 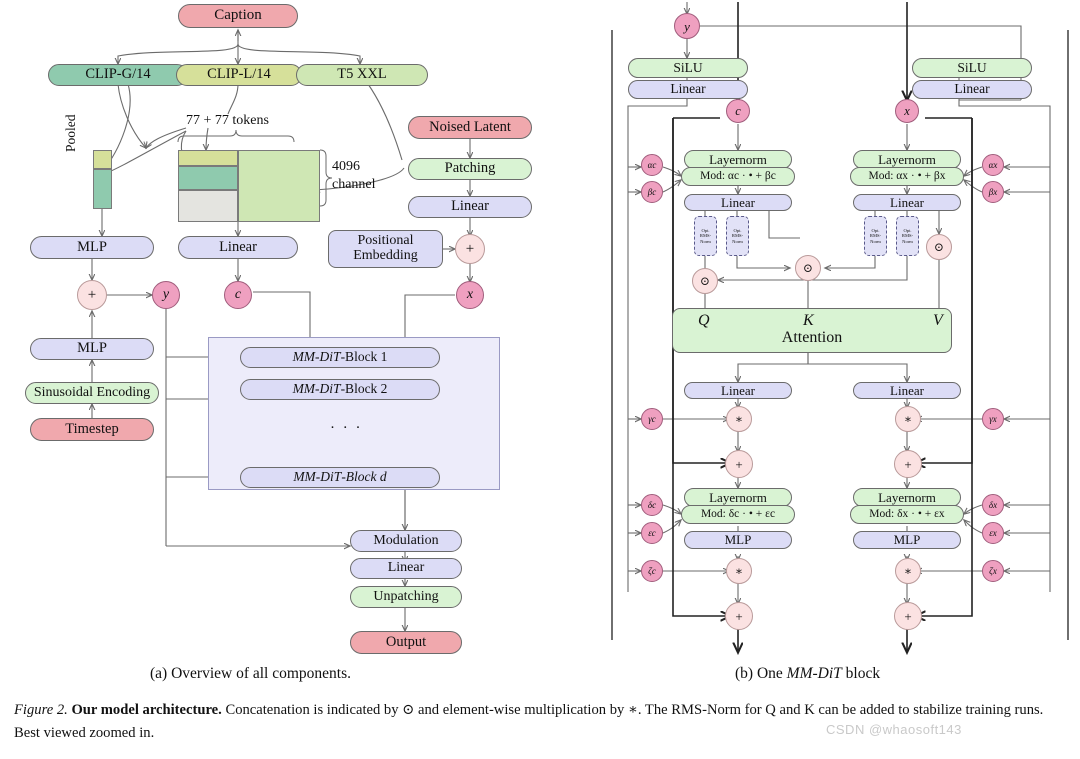 What do you see at coordinates (470, 127) in the screenshot?
I see `noised-latent: Noised Latent` at bounding box center [470, 127].